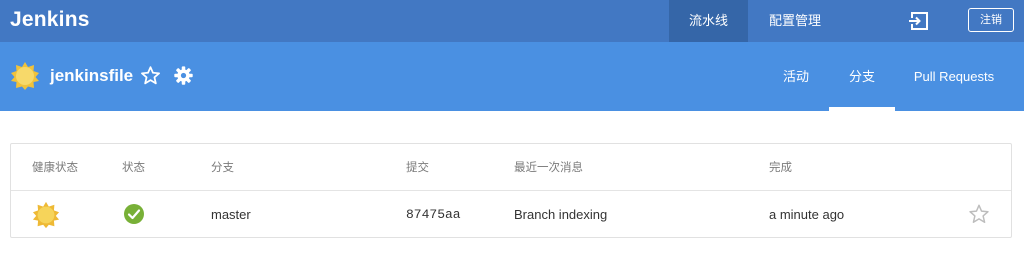 The width and height of the screenshot is (1024, 271). Describe the element at coordinates (548, 168) in the screenshot. I see `column-header-message: 最近一次消息` at that location.